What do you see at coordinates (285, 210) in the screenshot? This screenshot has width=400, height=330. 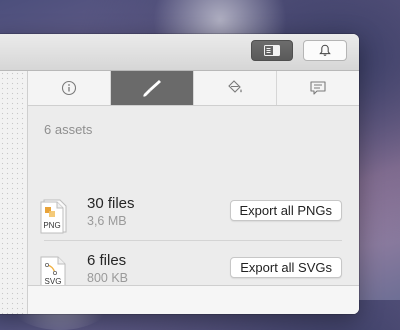 I see `export-all-pngs-button: Export all PNGs` at bounding box center [285, 210].